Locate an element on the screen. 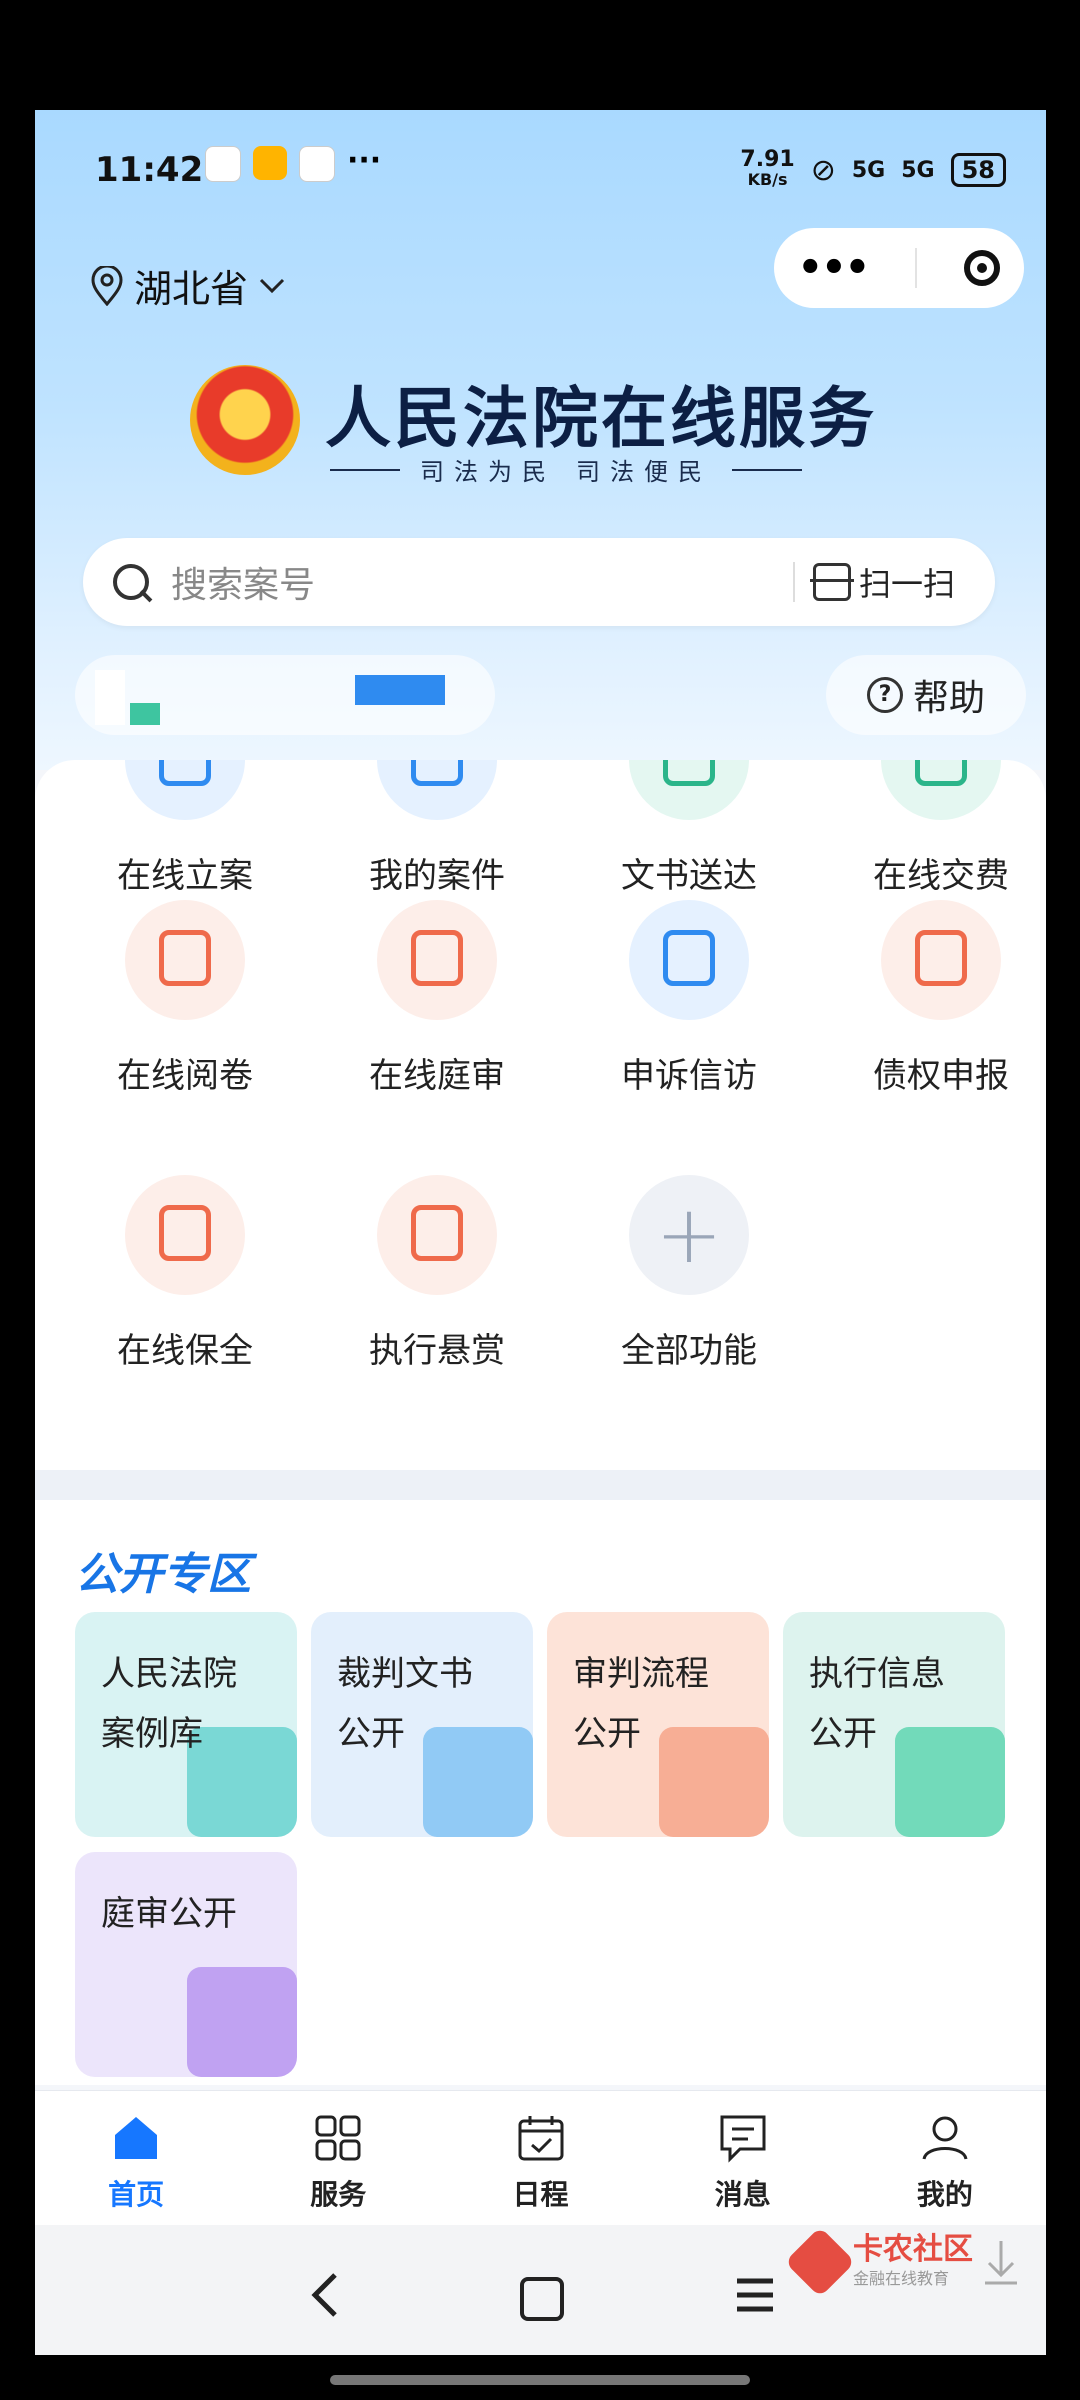  function-shield: 在线保全 is located at coordinates (185, 1273).